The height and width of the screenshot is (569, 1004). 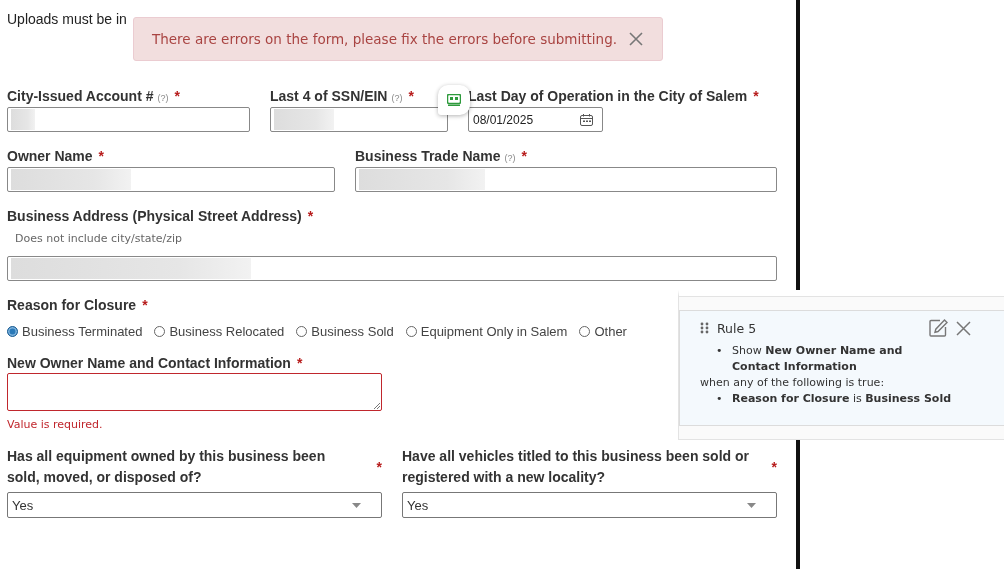 What do you see at coordinates (704, 328) in the screenshot?
I see `drag-handle-icon` at bounding box center [704, 328].